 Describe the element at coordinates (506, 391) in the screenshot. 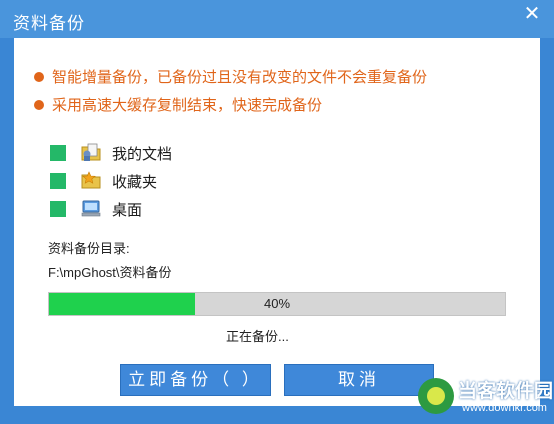

I see `watermark-name: 当客软件园` at that location.